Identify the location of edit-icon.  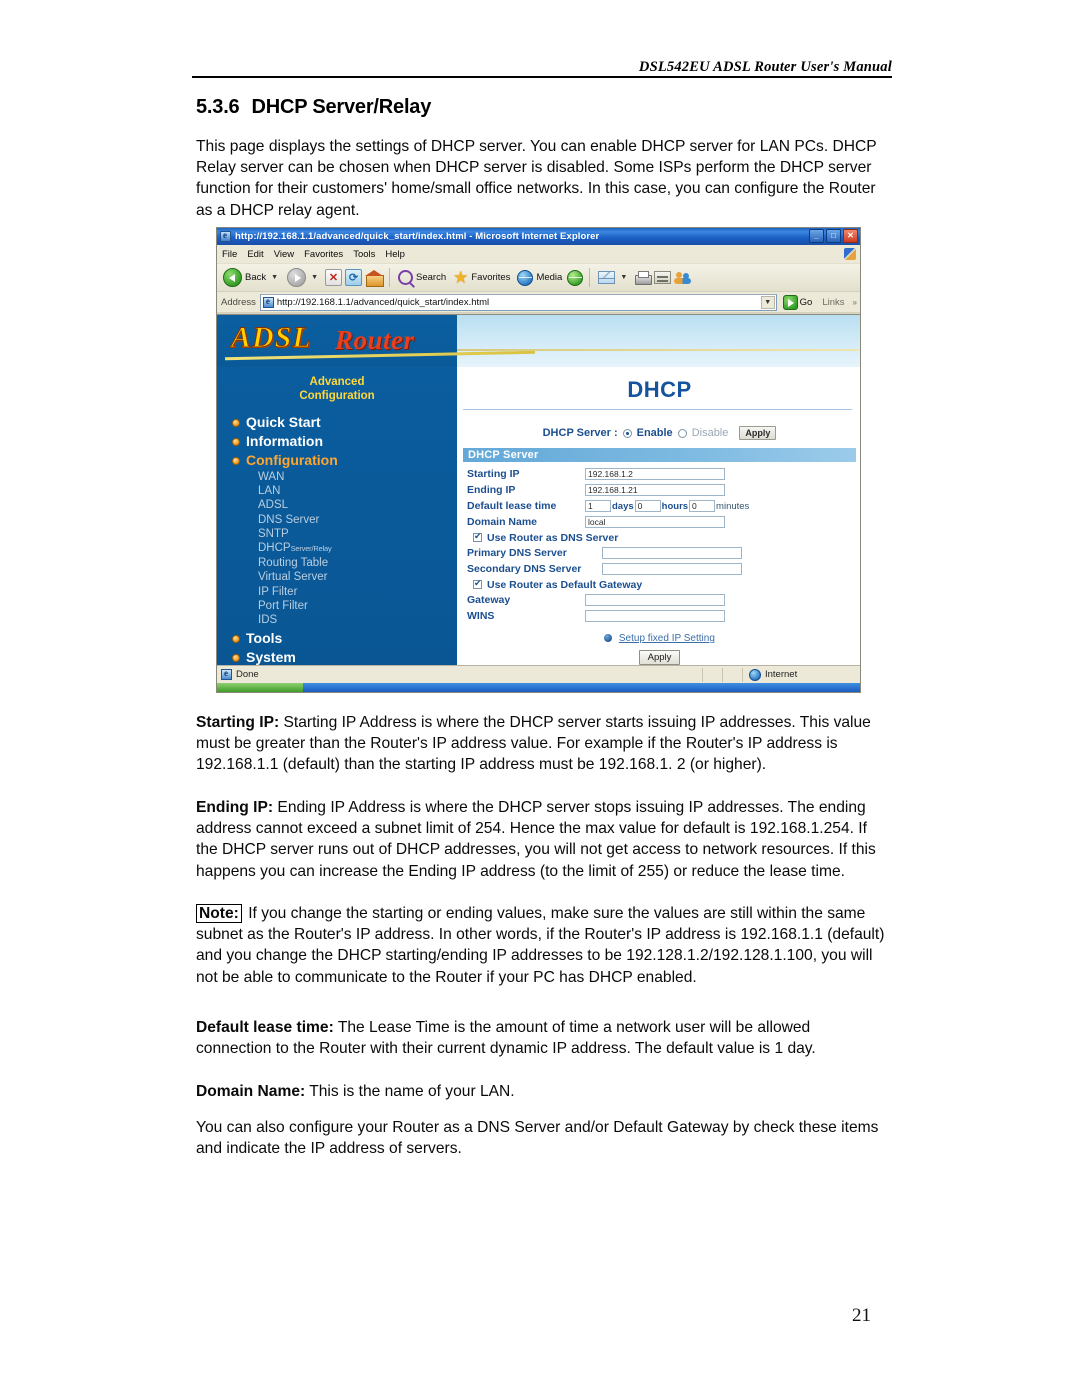
(663, 277).